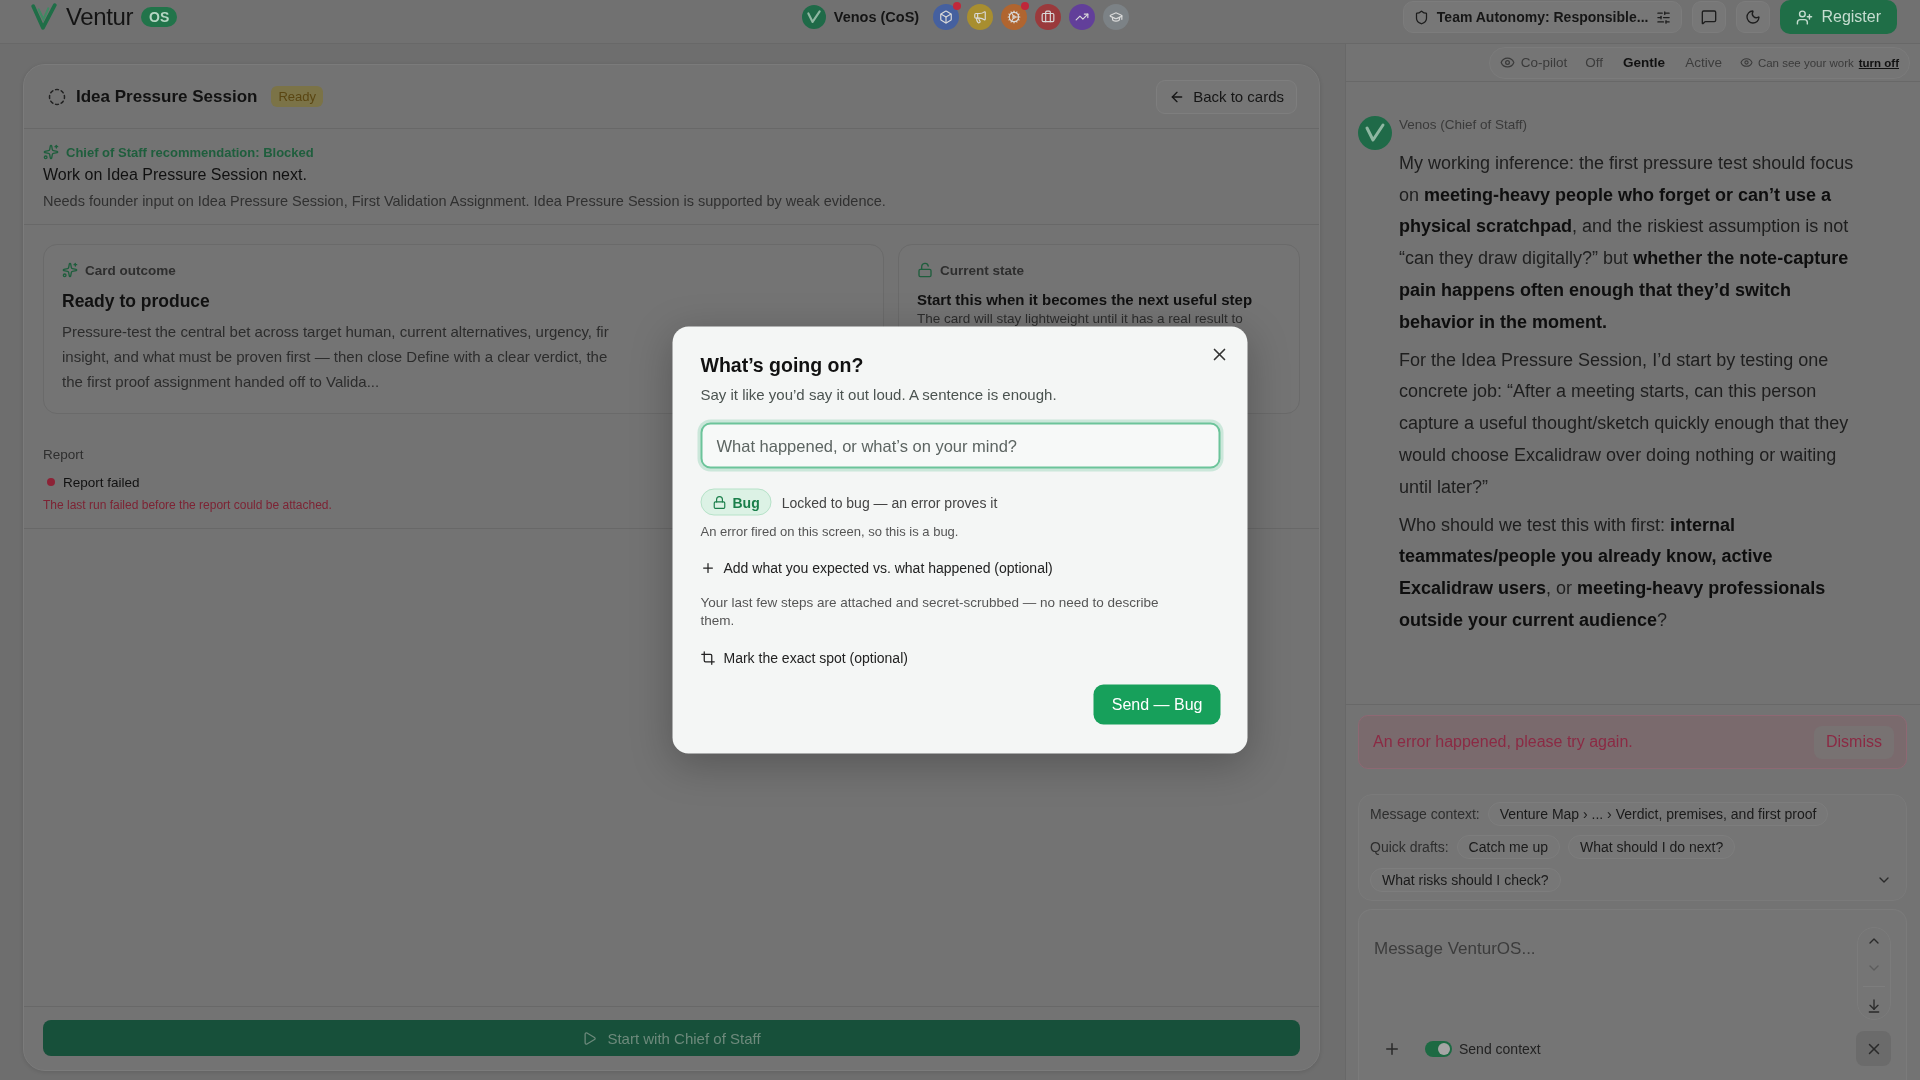 Image resolution: width=1920 pixels, height=1080 pixels. I want to click on context-chip: Venture Map › ... › Verdict, premises, and first proof, so click(1658, 814).